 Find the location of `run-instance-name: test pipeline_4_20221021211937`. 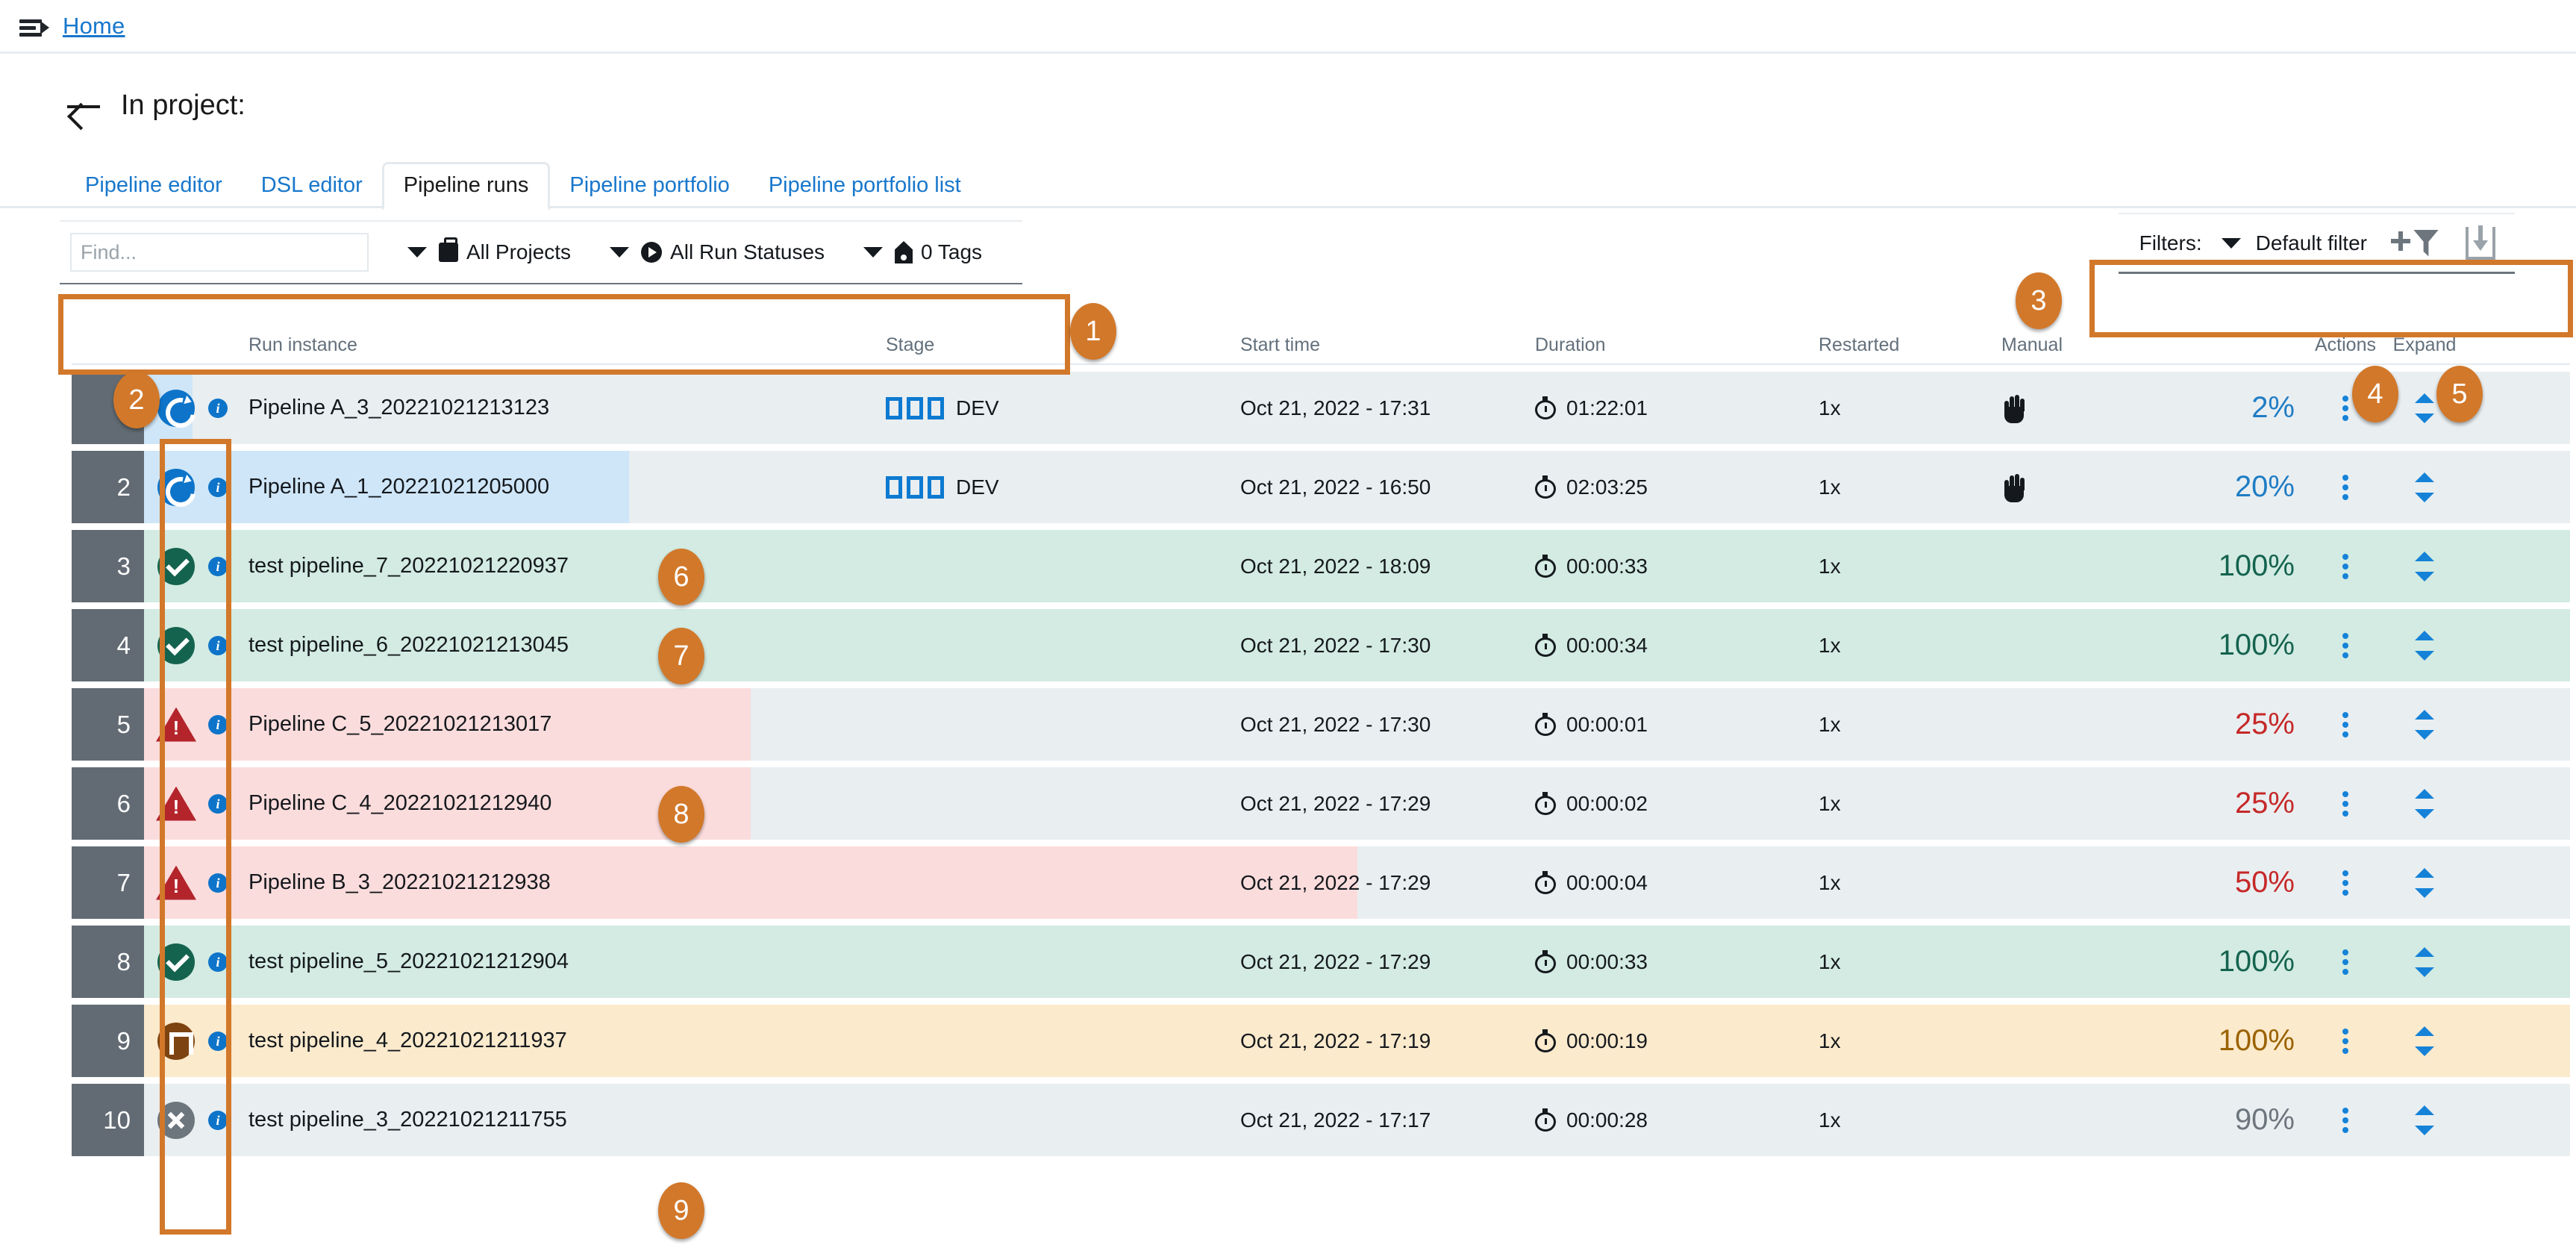

run-instance-name: test pipeline_4_20221021211937 is located at coordinates (561, 1041).